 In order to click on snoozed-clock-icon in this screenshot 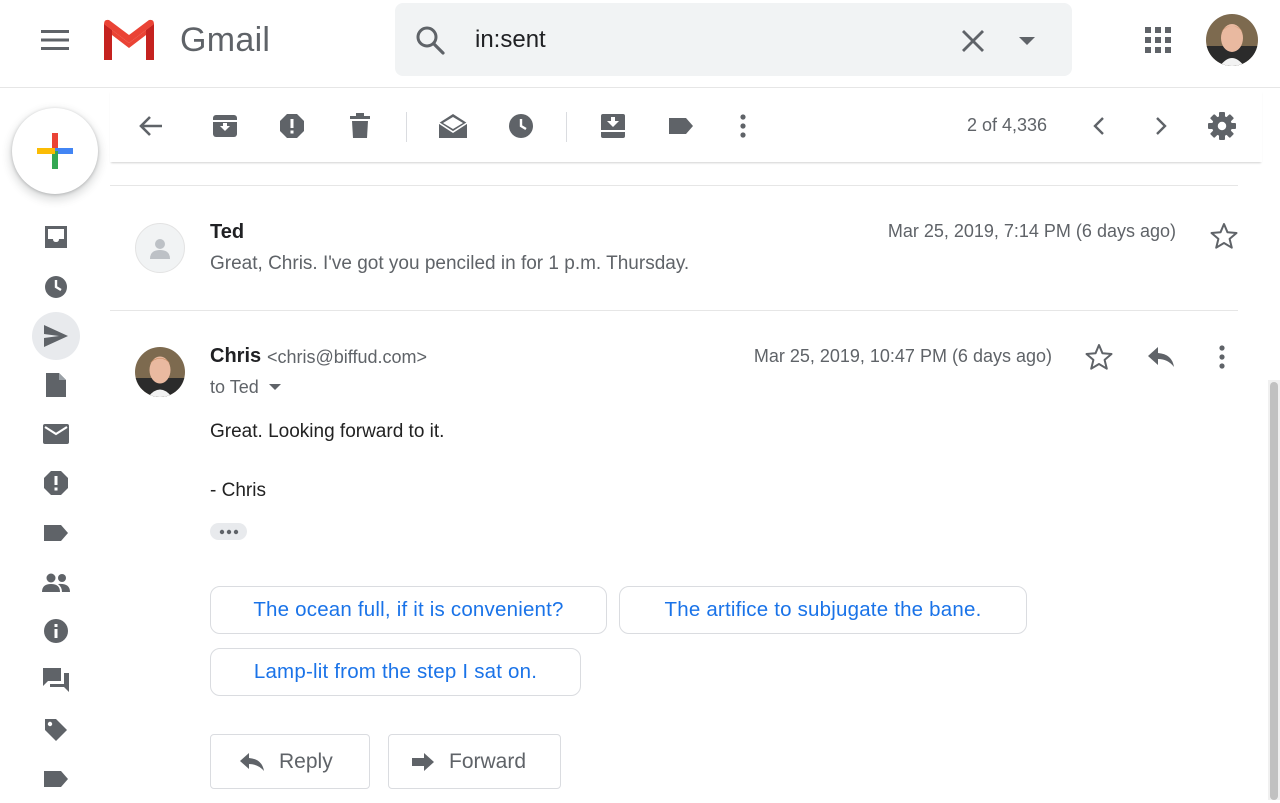, I will do `click(56, 287)`.